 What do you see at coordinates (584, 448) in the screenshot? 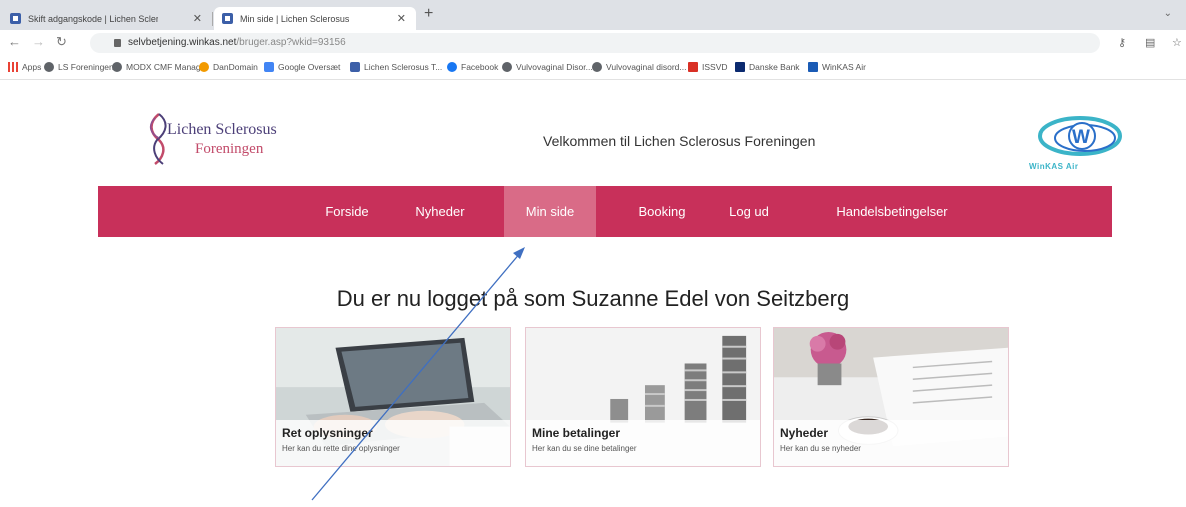
I see `card-subtitle: Her kan du se dine betalinger` at bounding box center [584, 448].